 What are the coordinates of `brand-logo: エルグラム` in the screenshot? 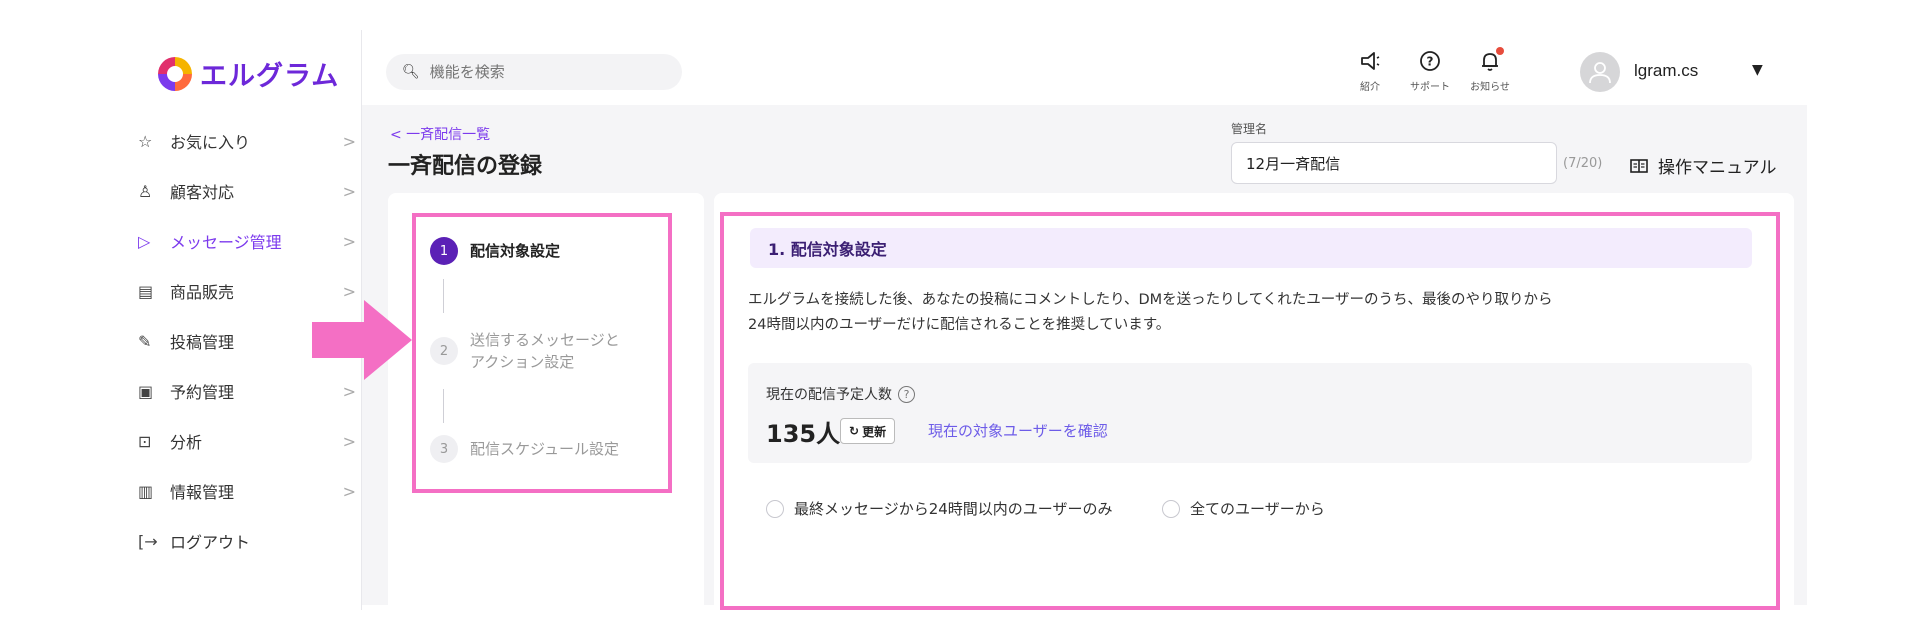 It's located at (248, 73).